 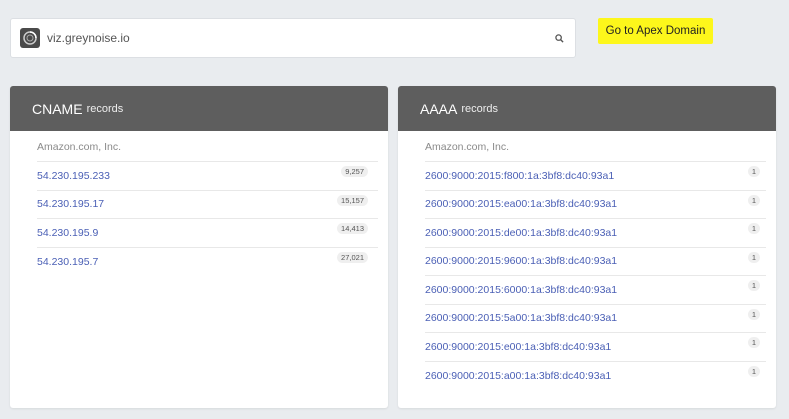 What do you see at coordinates (207, 262) in the screenshot?
I see `list-item: 54.230.195.7 27,021` at bounding box center [207, 262].